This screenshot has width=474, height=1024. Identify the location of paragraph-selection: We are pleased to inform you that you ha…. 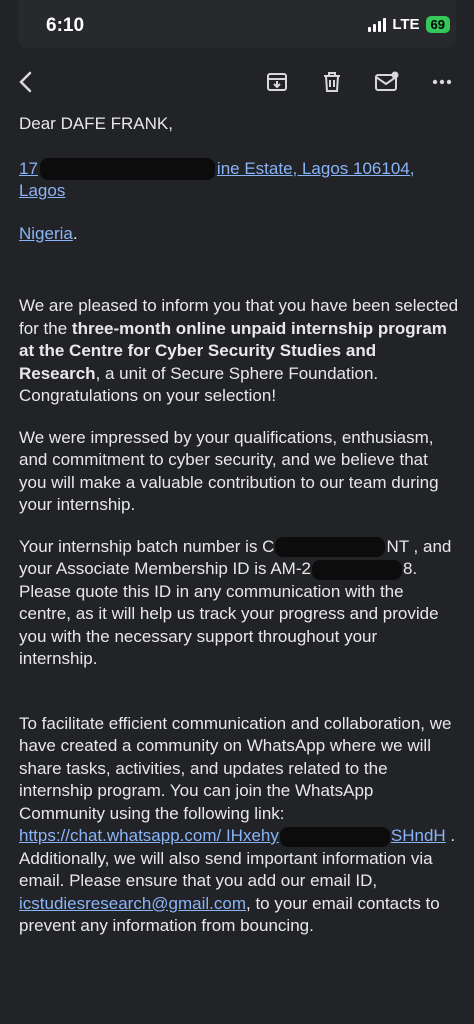
(239, 351).